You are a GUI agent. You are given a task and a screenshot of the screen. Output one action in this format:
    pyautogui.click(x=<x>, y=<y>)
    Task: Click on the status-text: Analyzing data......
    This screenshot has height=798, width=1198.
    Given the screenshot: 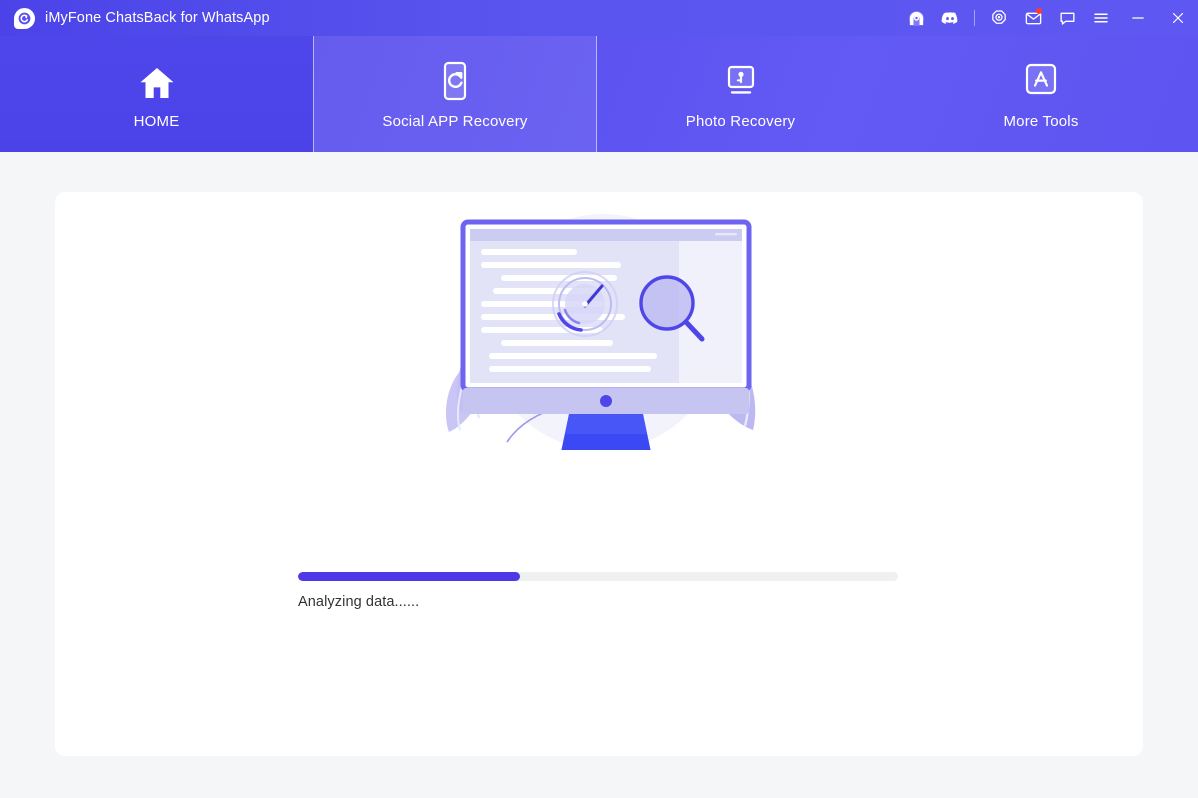 What is the action you would take?
    pyautogui.click(x=359, y=602)
    